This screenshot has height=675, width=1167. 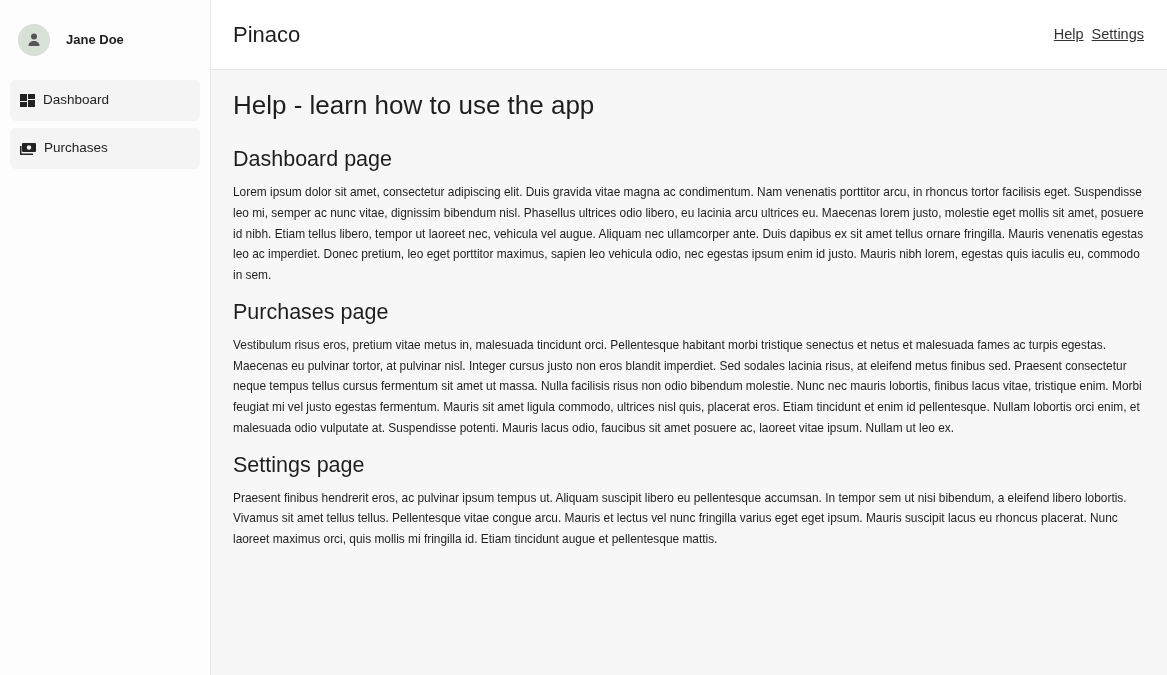 I want to click on sidebar-item: Purchases, so click(x=105, y=148).